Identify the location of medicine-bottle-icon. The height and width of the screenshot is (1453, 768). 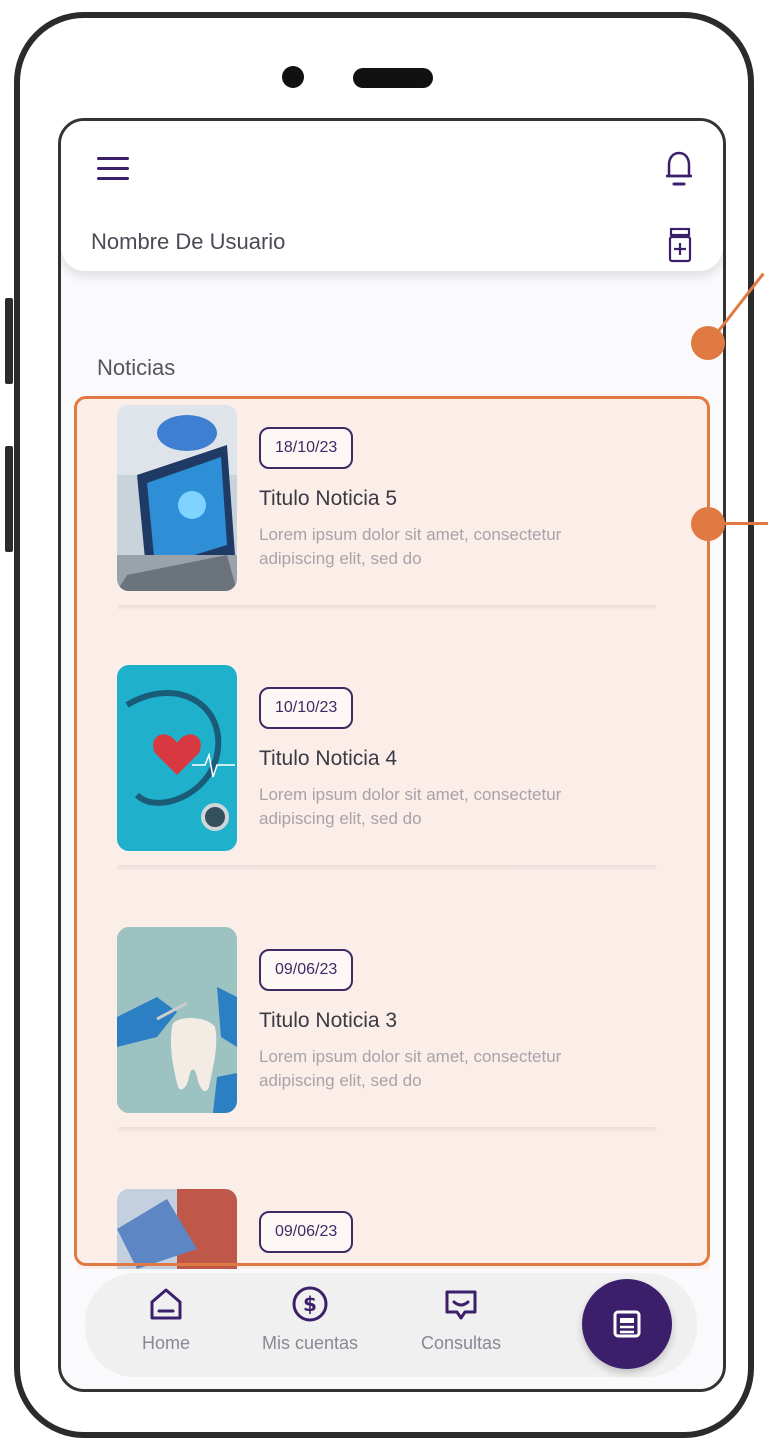
(680, 245).